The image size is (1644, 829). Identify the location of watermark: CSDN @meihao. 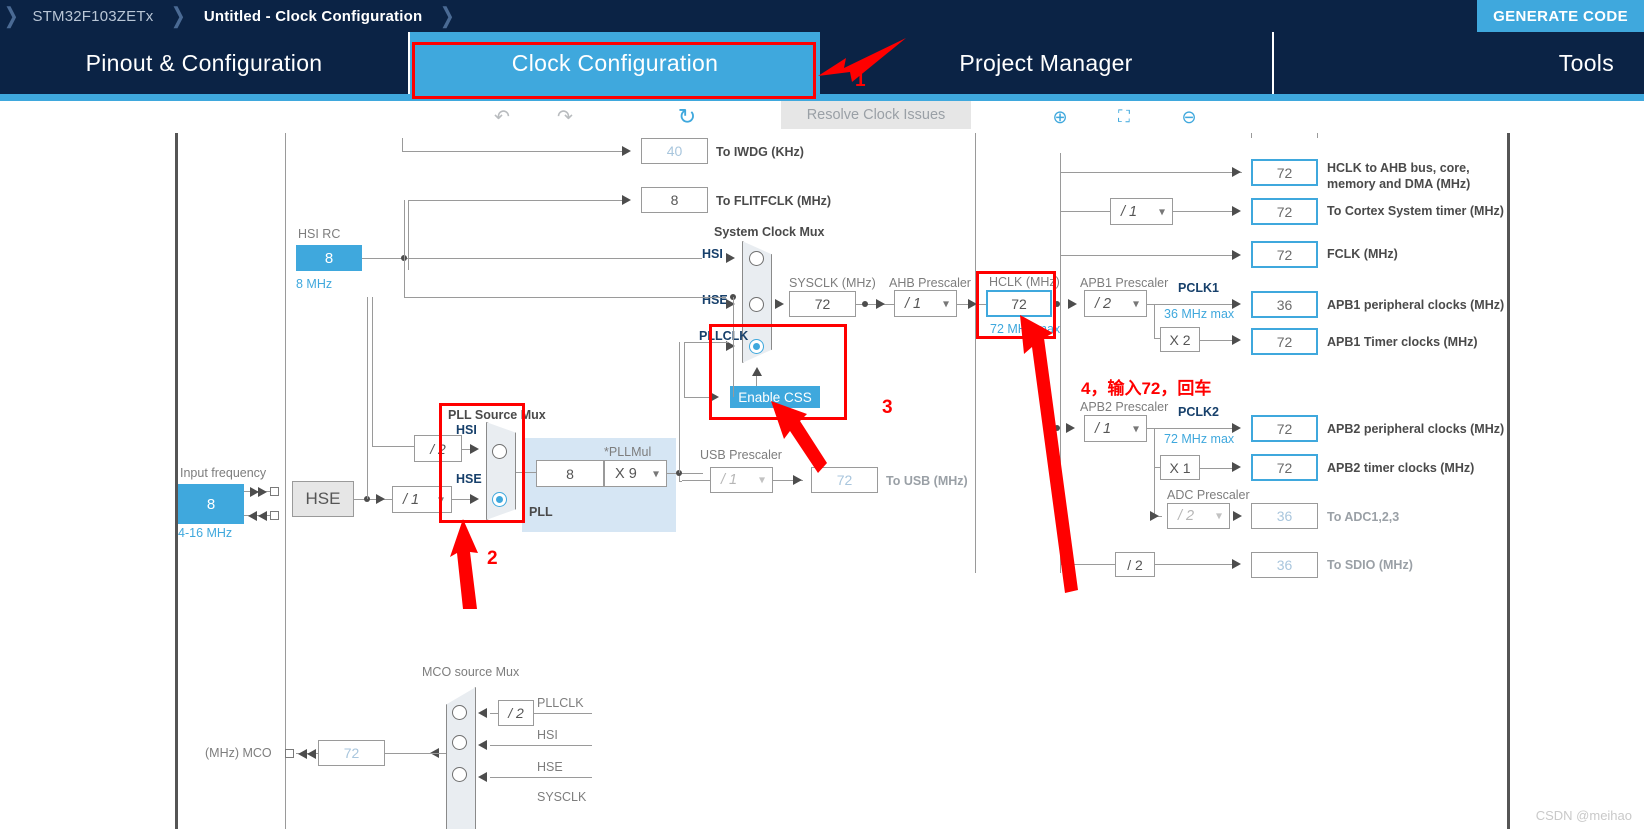
(1583, 815).